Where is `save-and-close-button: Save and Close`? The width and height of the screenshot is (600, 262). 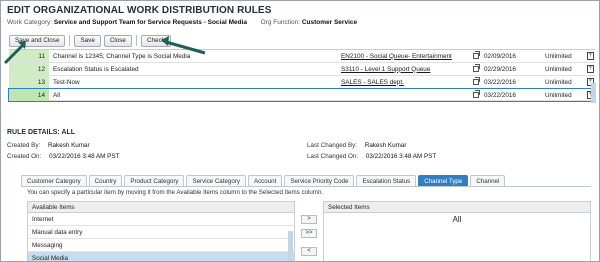
save-and-close-button: Save and Close is located at coordinates (37, 40).